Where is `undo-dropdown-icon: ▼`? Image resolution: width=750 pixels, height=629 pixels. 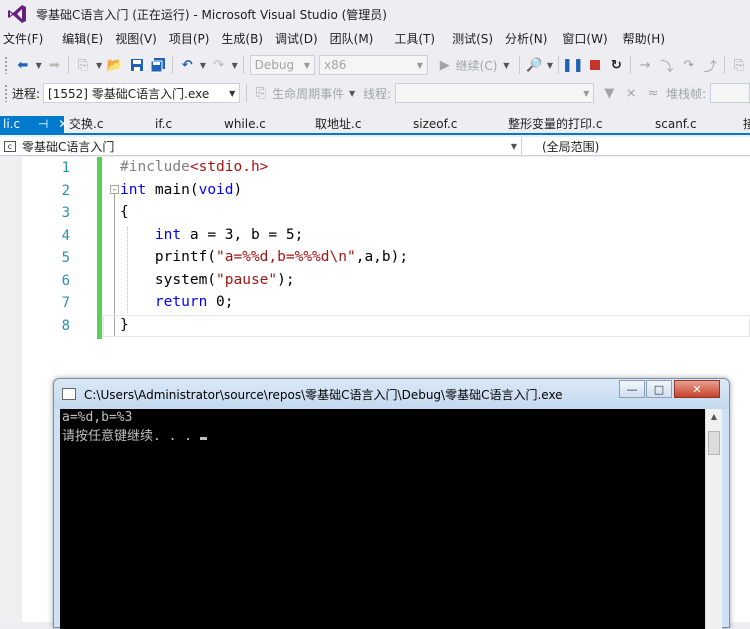
undo-dropdown-icon: ▼ is located at coordinates (203, 65).